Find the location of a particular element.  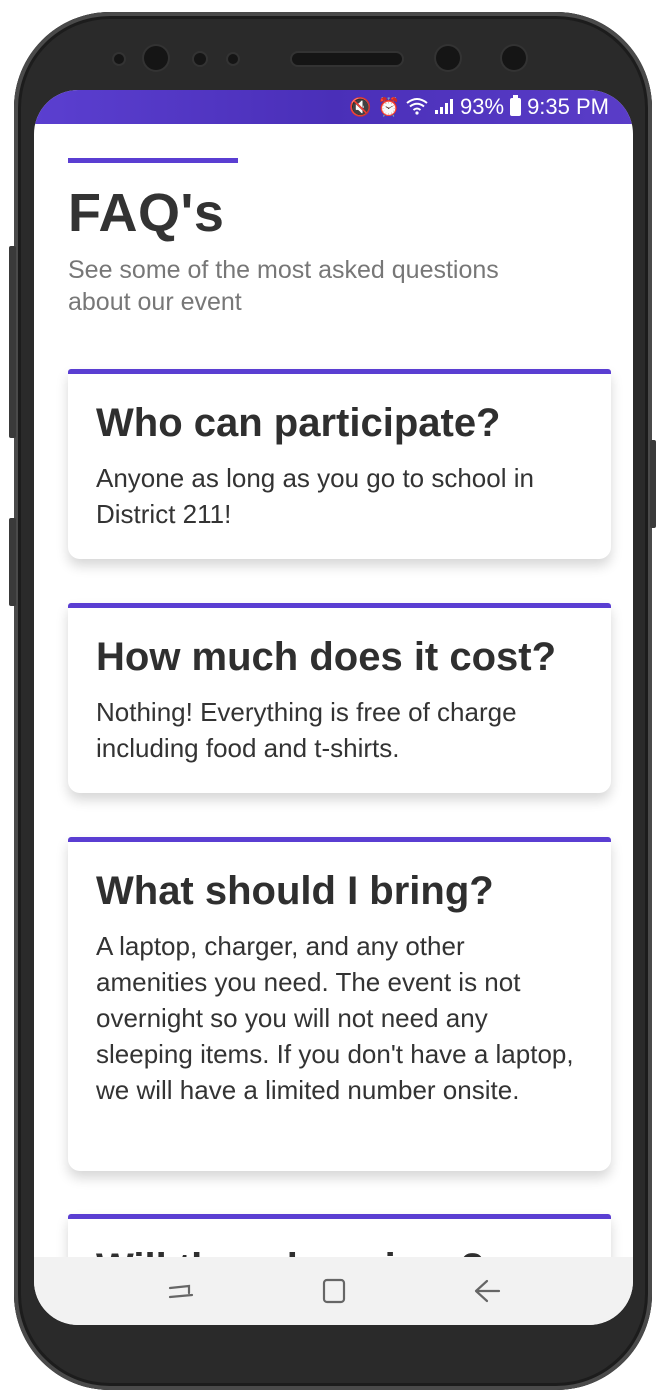

clock: 9:35 PM is located at coordinates (568, 106).